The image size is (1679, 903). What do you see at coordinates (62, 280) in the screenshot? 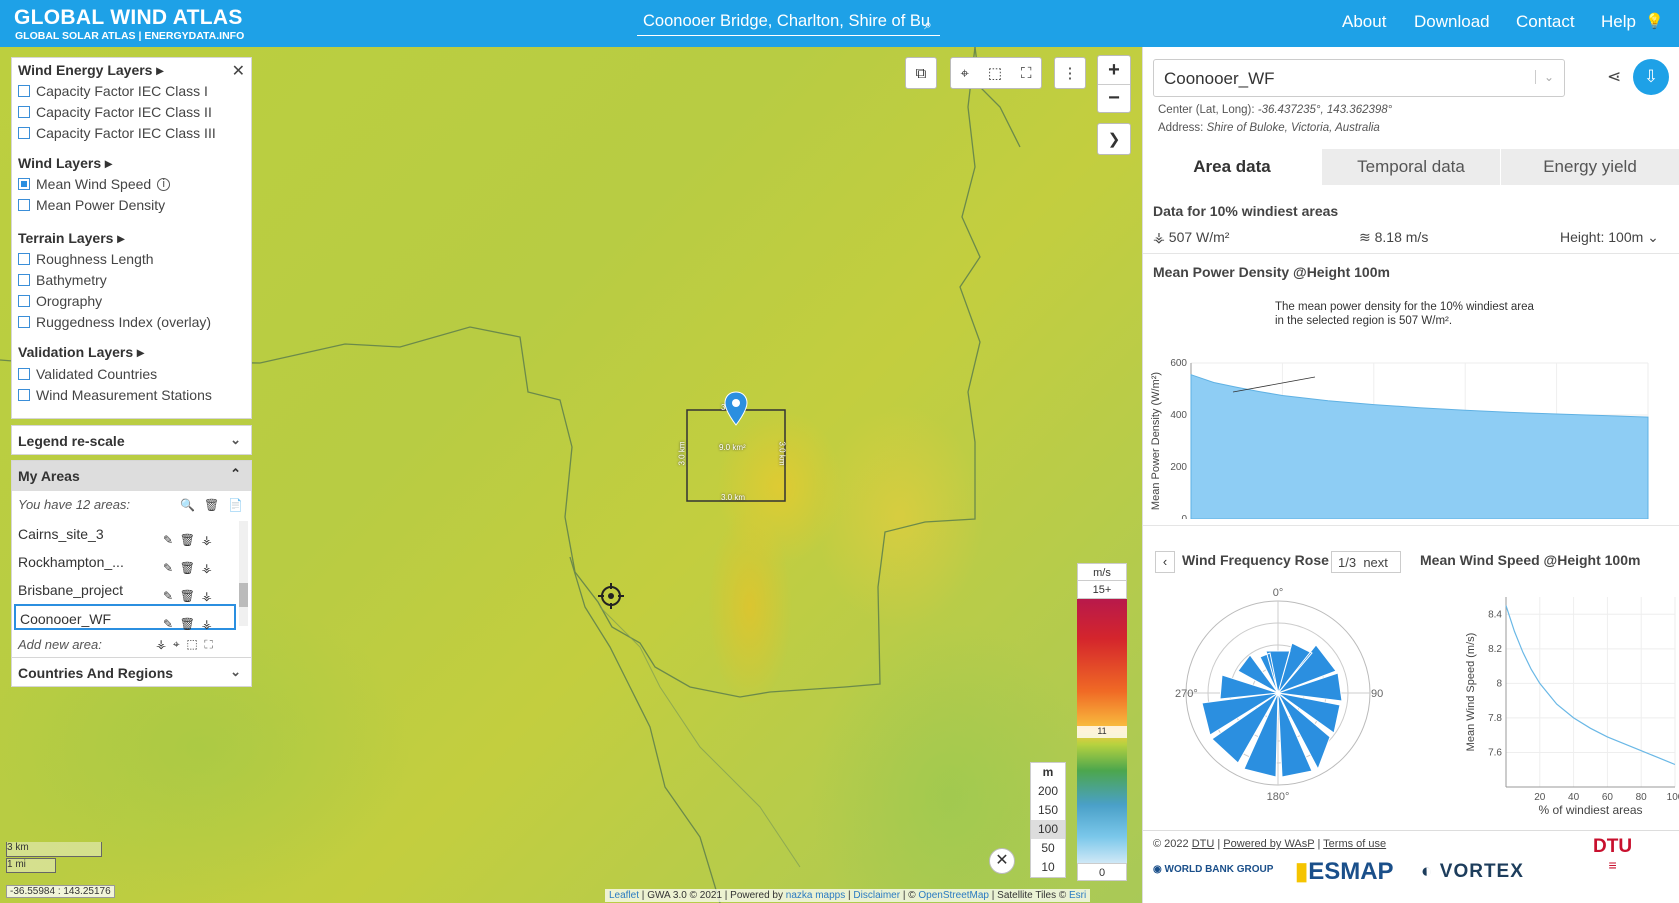
I see `layer-bathymetry: Bathymetry` at bounding box center [62, 280].